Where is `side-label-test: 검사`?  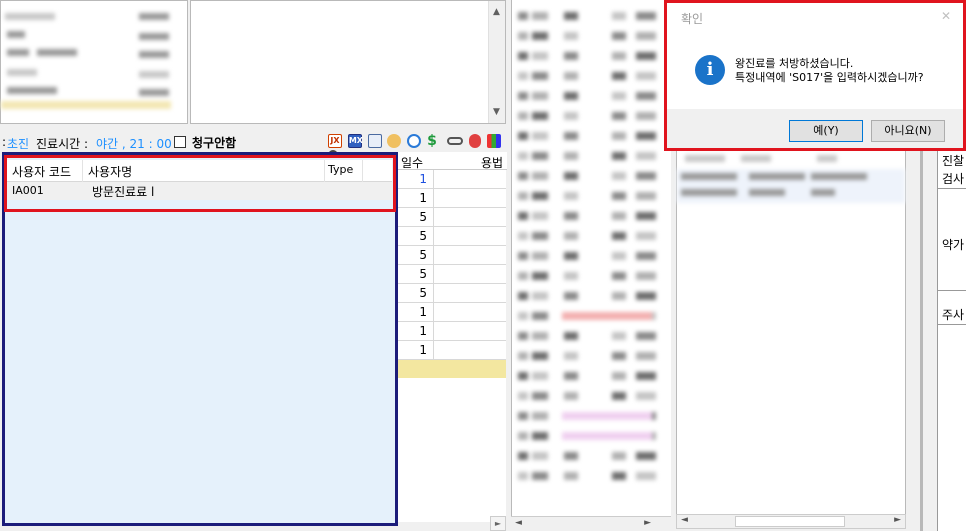
side-label-test: 검사 is located at coordinates (953, 179).